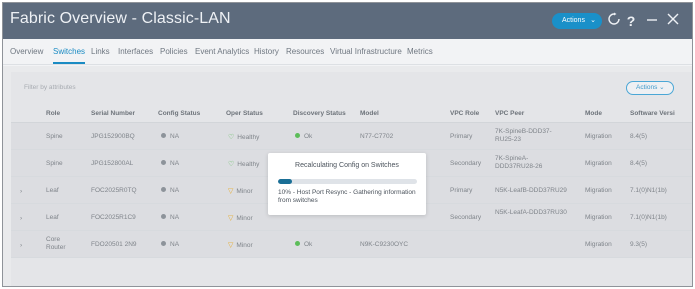 This screenshot has width=695, height=289. What do you see at coordinates (69, 63) in the screenshot?
I see `active-tab-indicator` at bounding box center [69, 63].